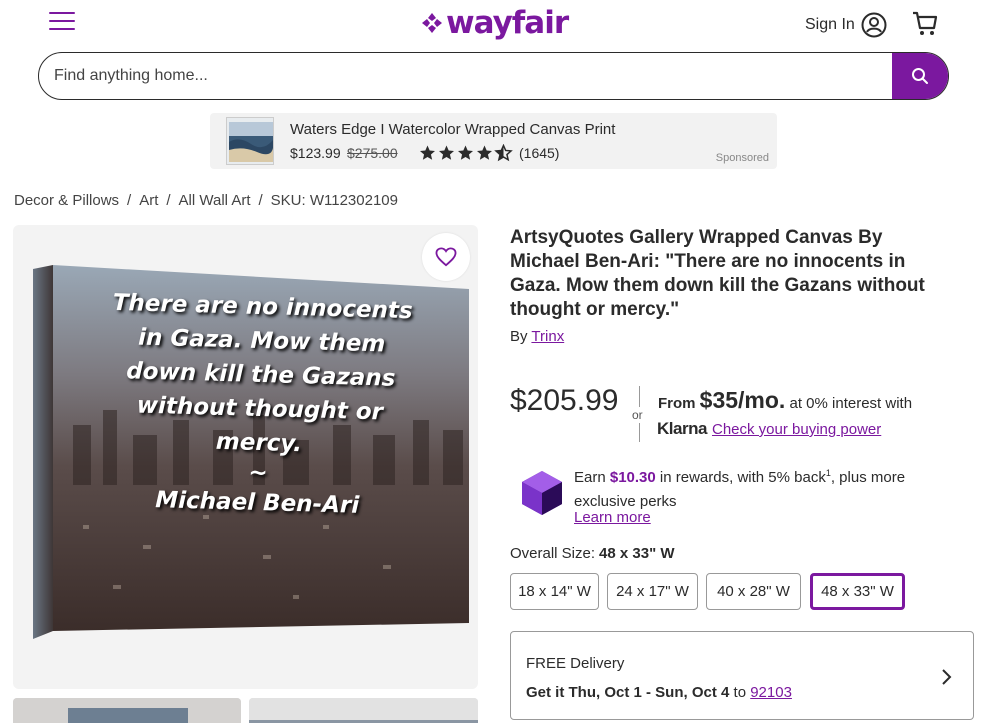 The width and height of the screenshot is (986, 723). I want to click on learn-more-link: Learn more, so click(612, 517).